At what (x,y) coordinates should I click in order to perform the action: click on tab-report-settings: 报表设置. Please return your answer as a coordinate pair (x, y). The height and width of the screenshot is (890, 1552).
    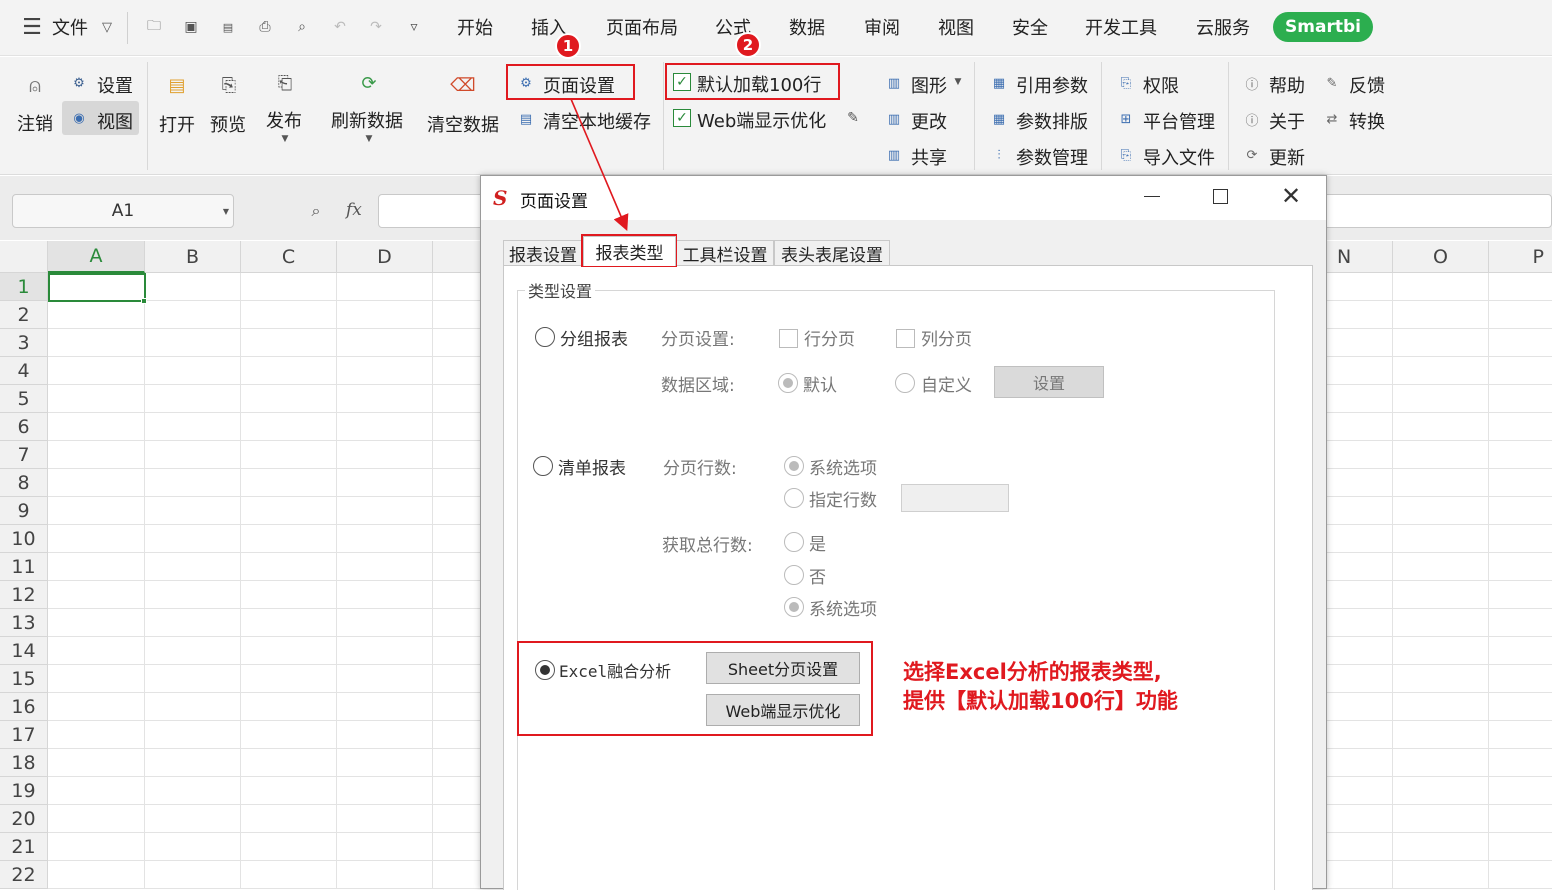
    Looking at the image, I should click on (543, 253).